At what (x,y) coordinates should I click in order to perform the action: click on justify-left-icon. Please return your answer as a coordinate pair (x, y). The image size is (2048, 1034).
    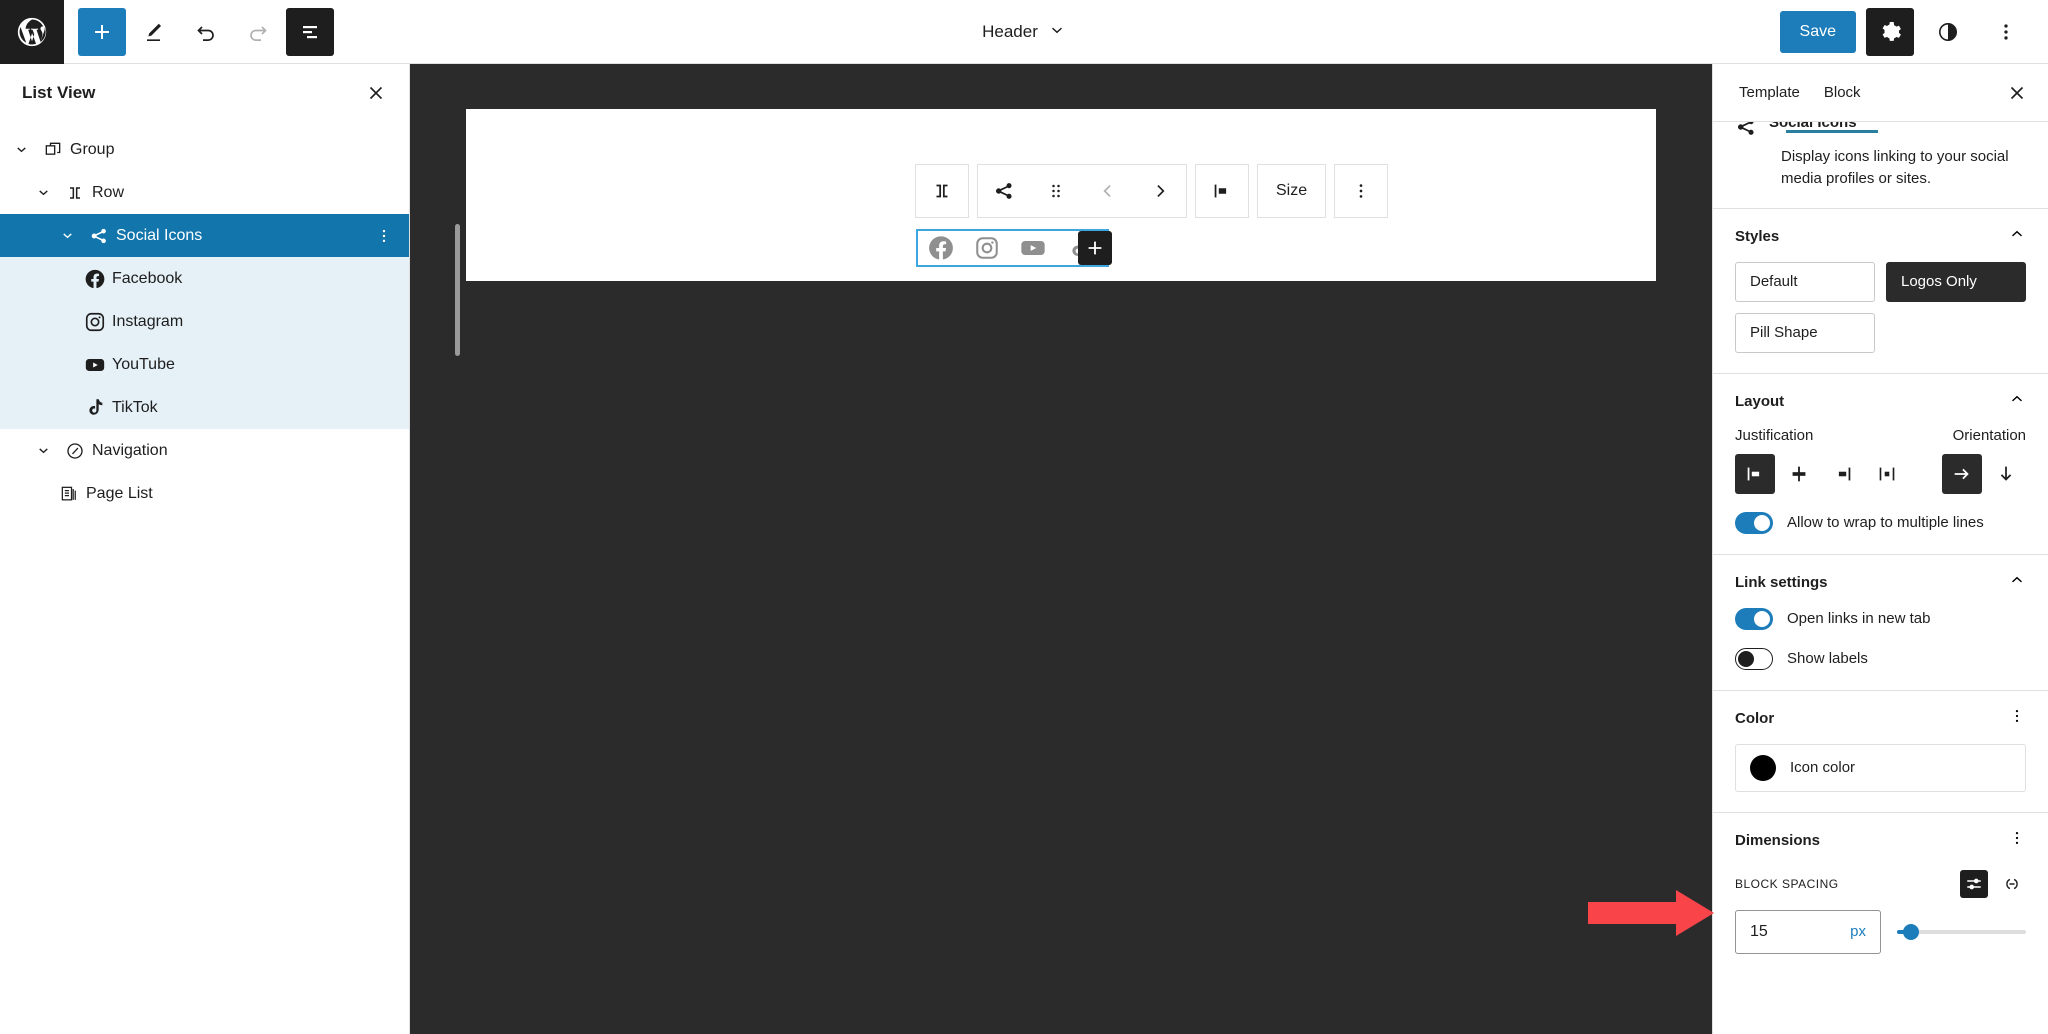
    Looking at the image, I should click on (1755, 473).